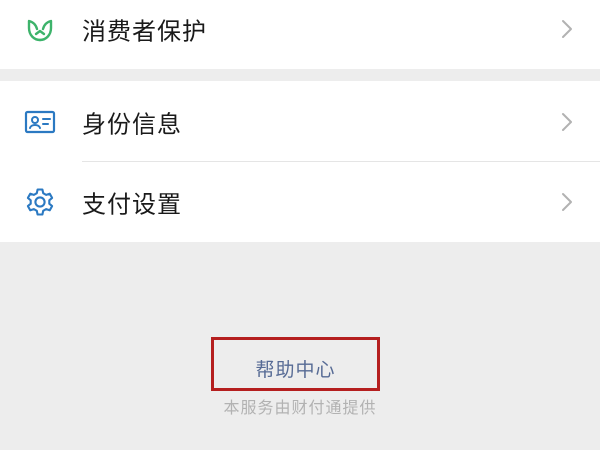 This screenshot has height=450, width=600. I want to click on gear-icon, so click(40, 202).